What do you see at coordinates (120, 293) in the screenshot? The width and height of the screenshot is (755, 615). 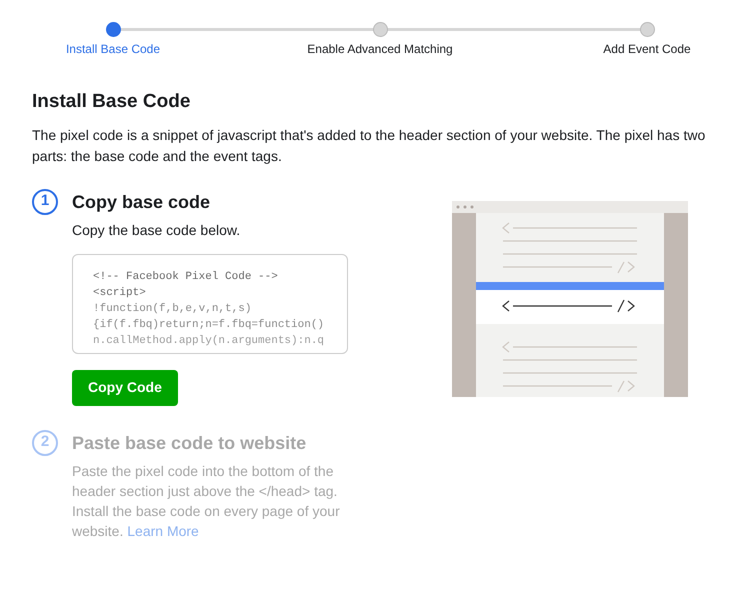 I see `code-line: <script>` at bounding box center [120, 293].